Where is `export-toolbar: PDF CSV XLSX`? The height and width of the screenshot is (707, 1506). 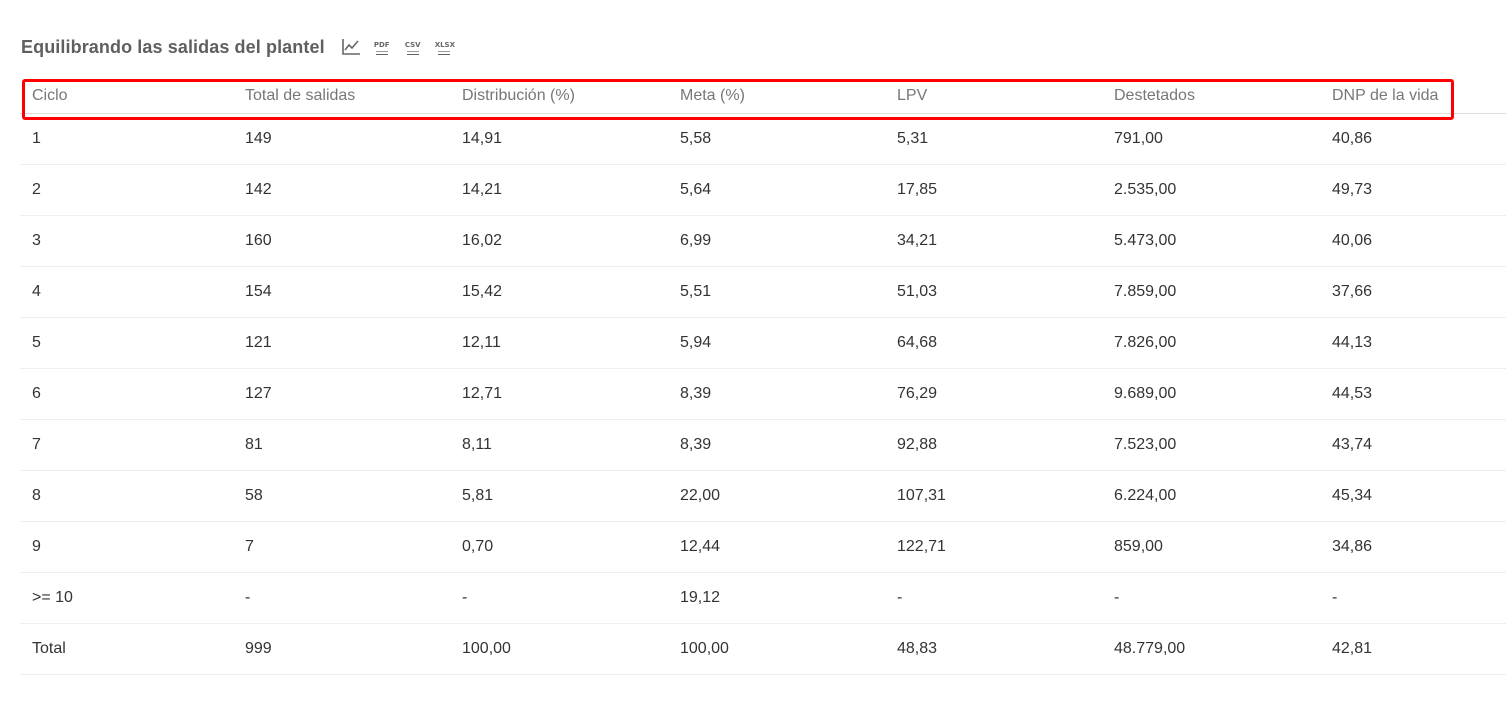 export-toolbar: PDF CSV XLSX is located at coordinates (398, 47).